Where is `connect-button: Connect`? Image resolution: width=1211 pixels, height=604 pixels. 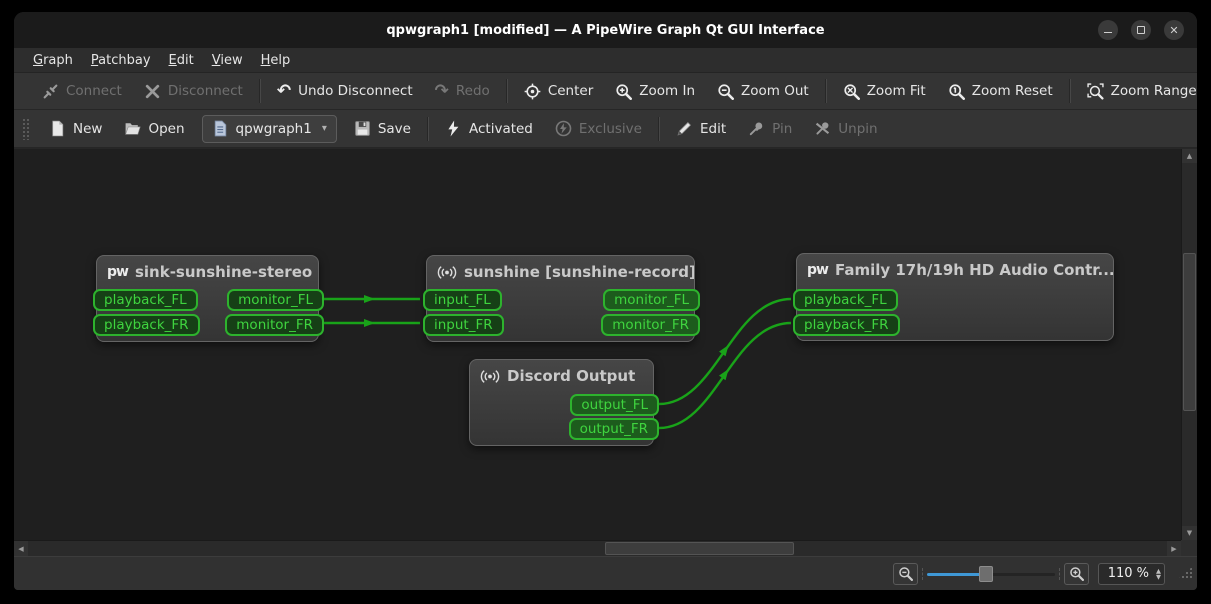 connect-button: Connect is located at coordinates (82, 91).